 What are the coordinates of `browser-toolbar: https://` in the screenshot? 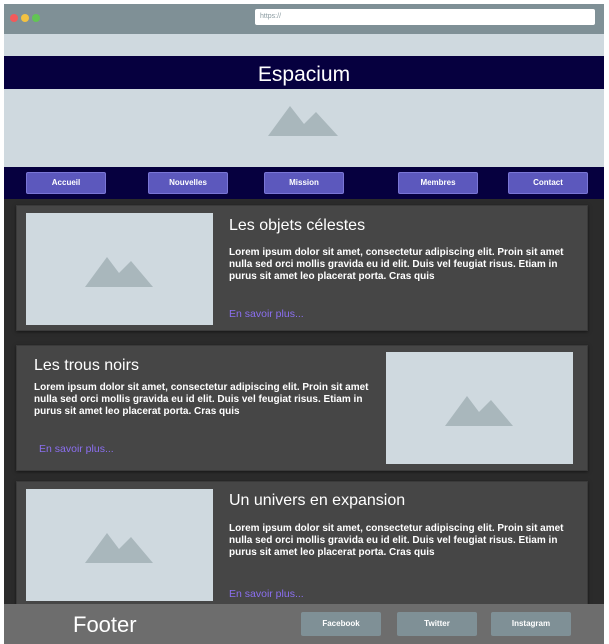 It's located at (304, 19).